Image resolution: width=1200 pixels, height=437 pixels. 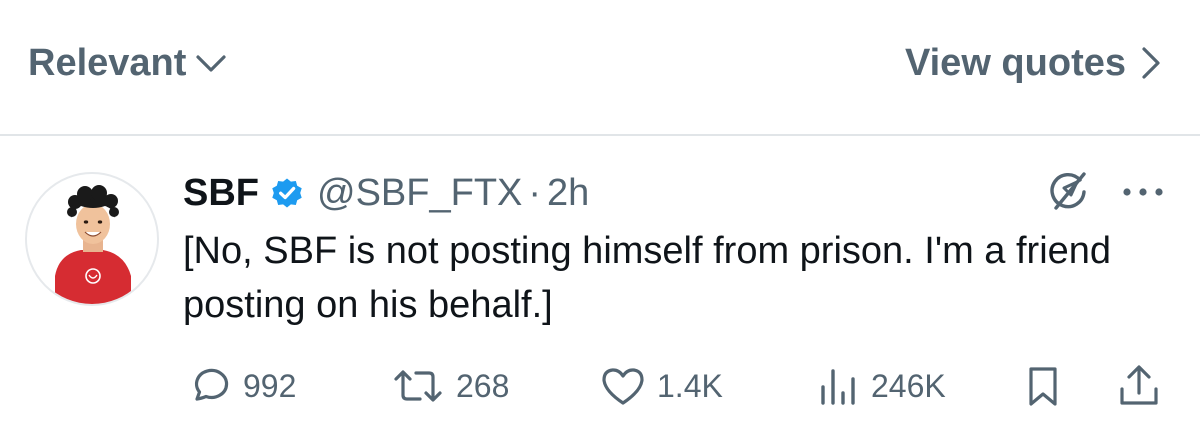 I want to click on like-button: 1.4K, so click(x=661, y=386).